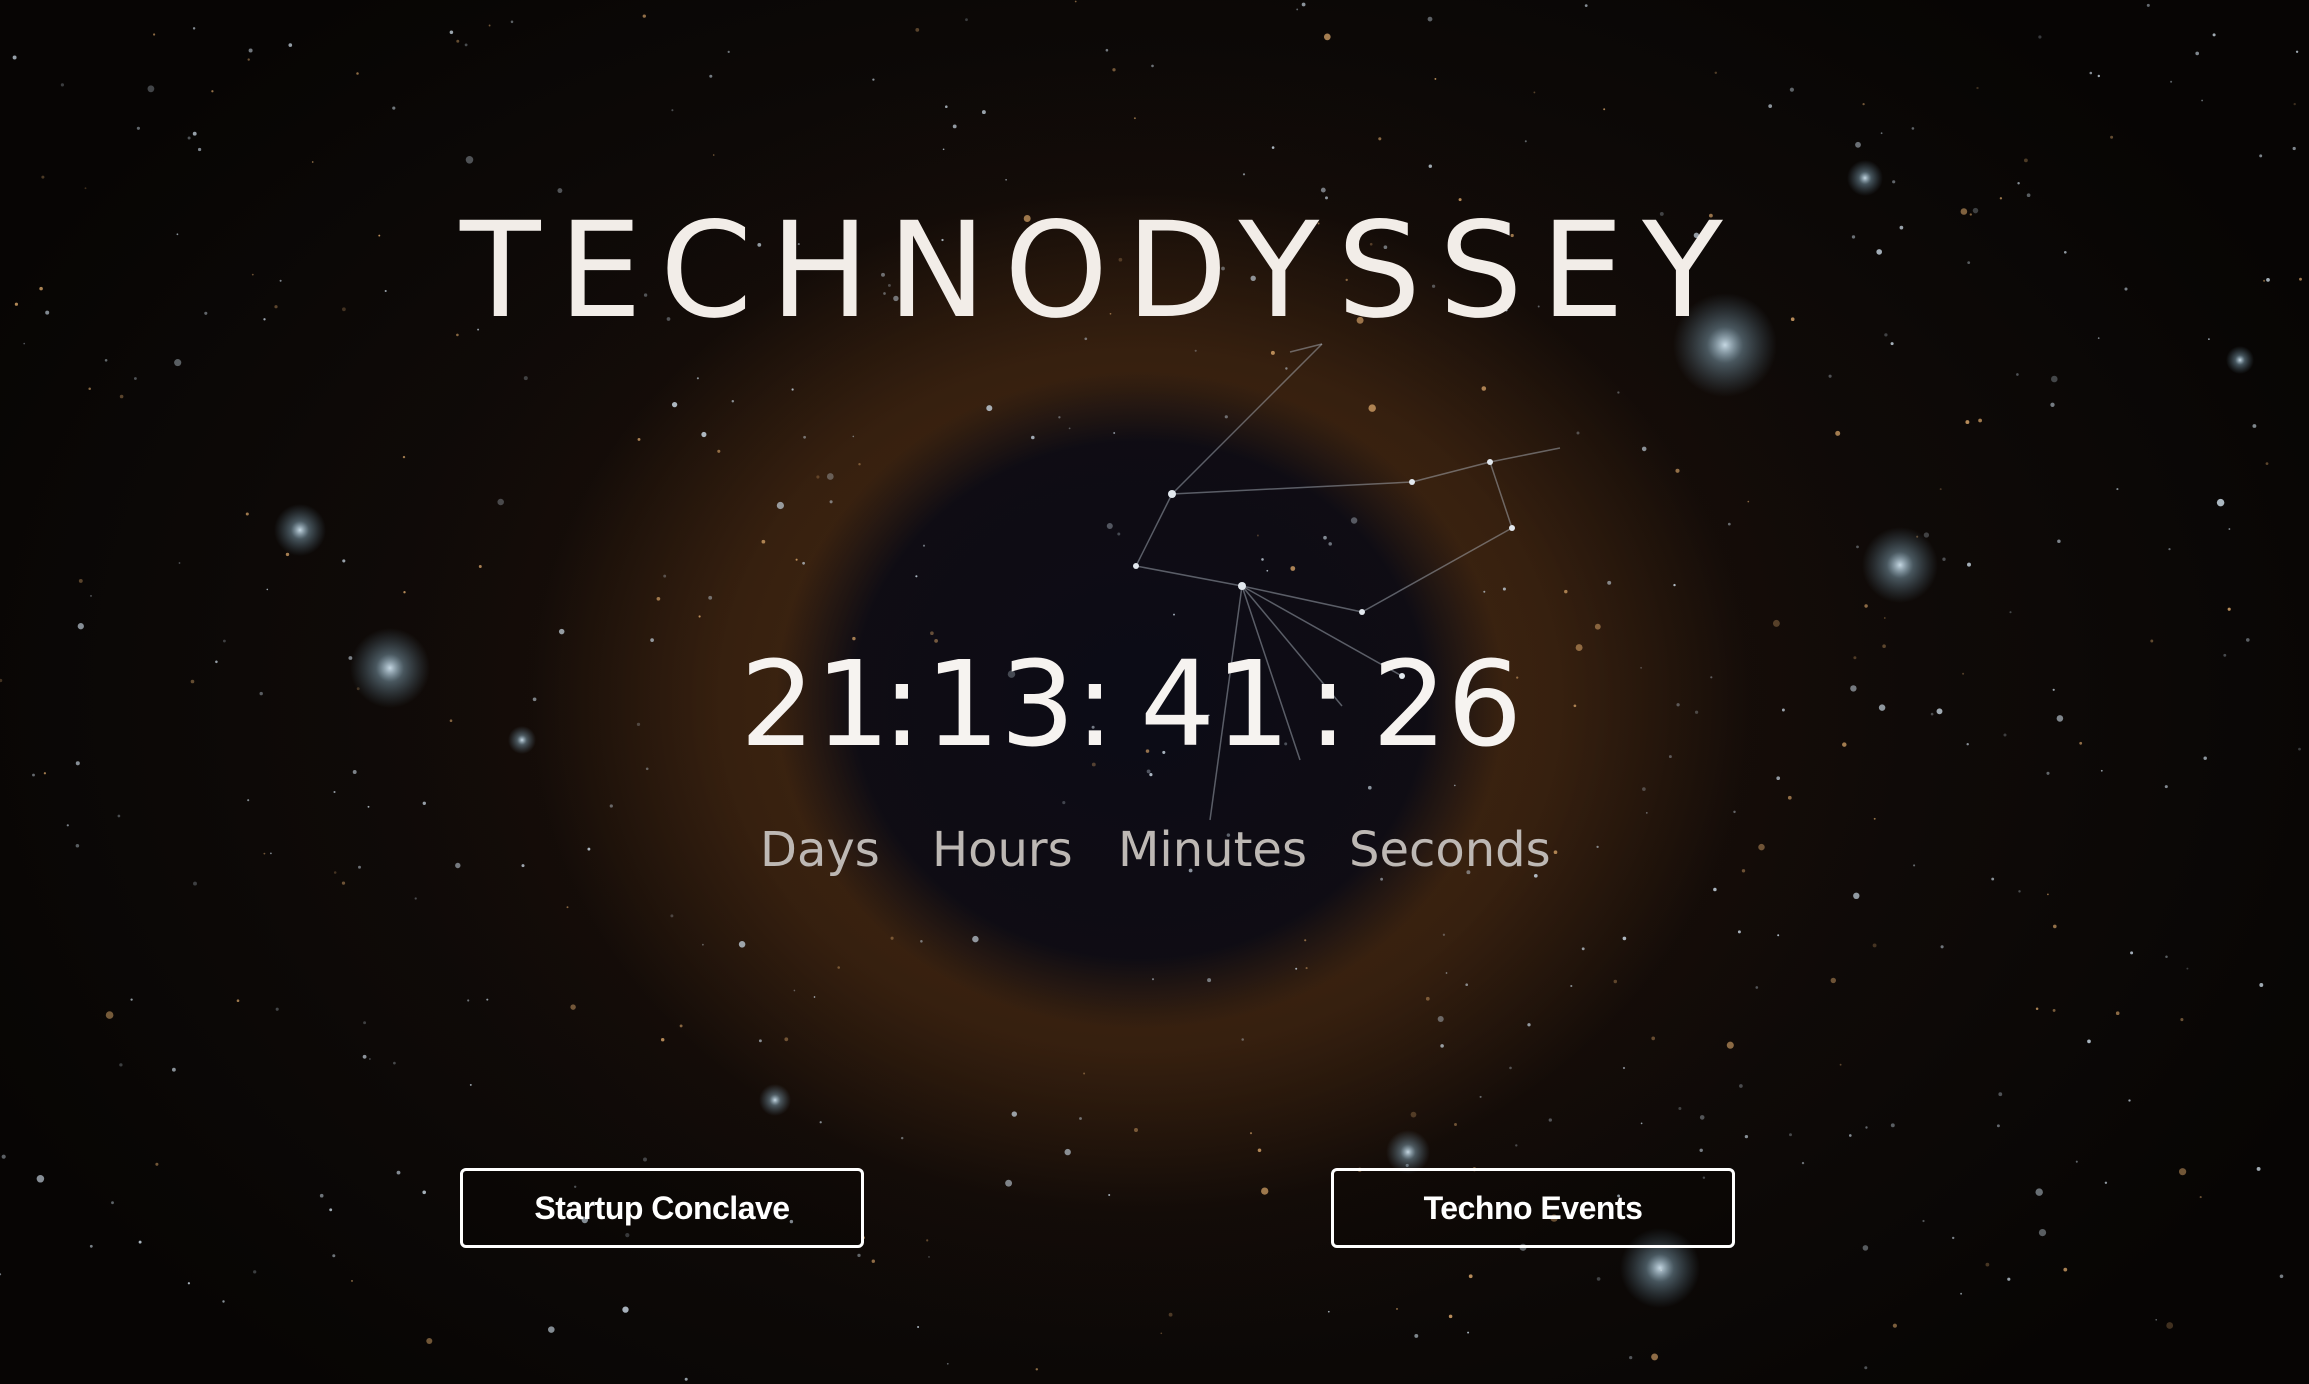 The image size is (2309, 1384). What do you see at coordinates (1447, 704) in the screenshot?
I see `countdown-seconds-value: 26` at bounding box center [1447, 704].